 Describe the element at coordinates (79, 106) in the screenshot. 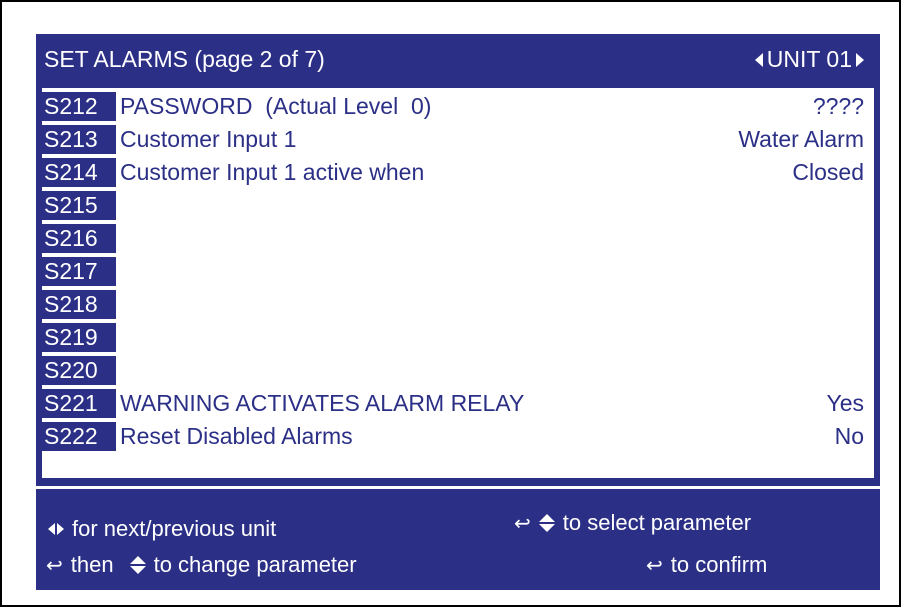

I see `parameter-code: S212` at that location.